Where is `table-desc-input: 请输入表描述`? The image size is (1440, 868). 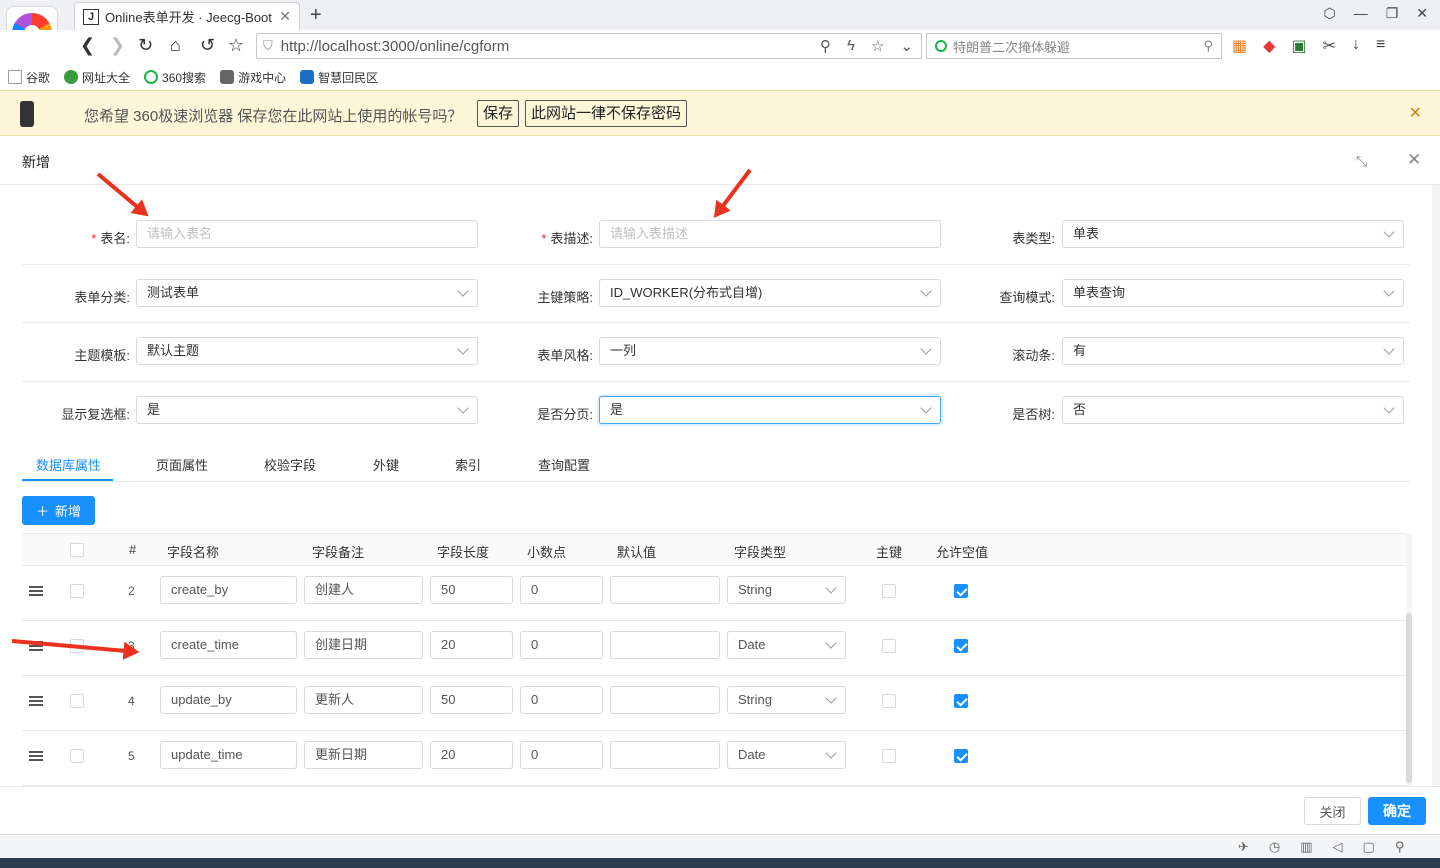
table-desc-input: 请输入表描述 is located at coordinates (770, 234).